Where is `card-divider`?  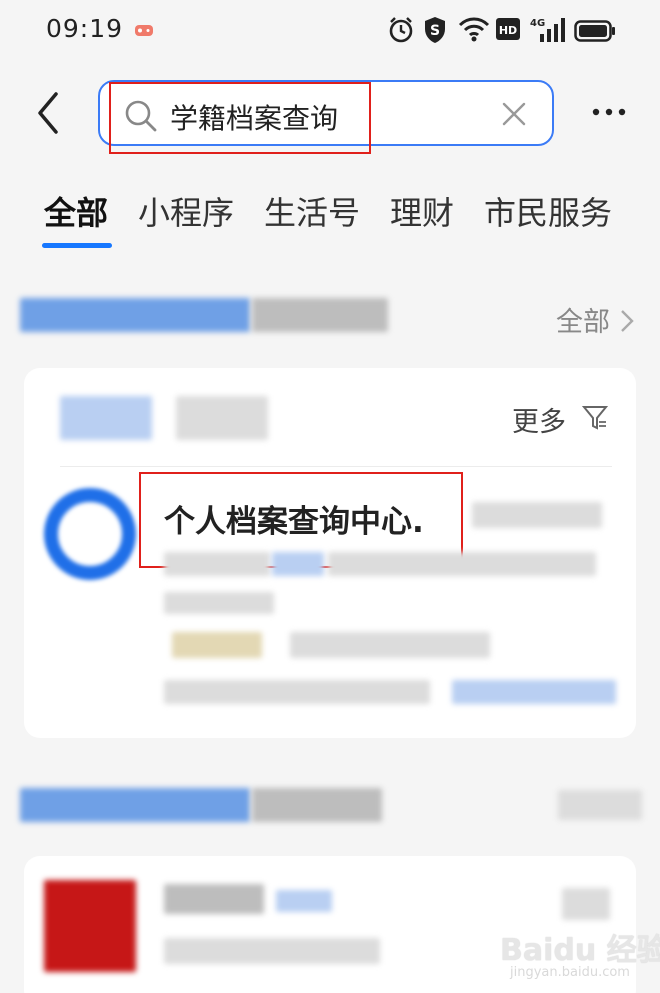 card-divider is located at coordinates (336, 466).